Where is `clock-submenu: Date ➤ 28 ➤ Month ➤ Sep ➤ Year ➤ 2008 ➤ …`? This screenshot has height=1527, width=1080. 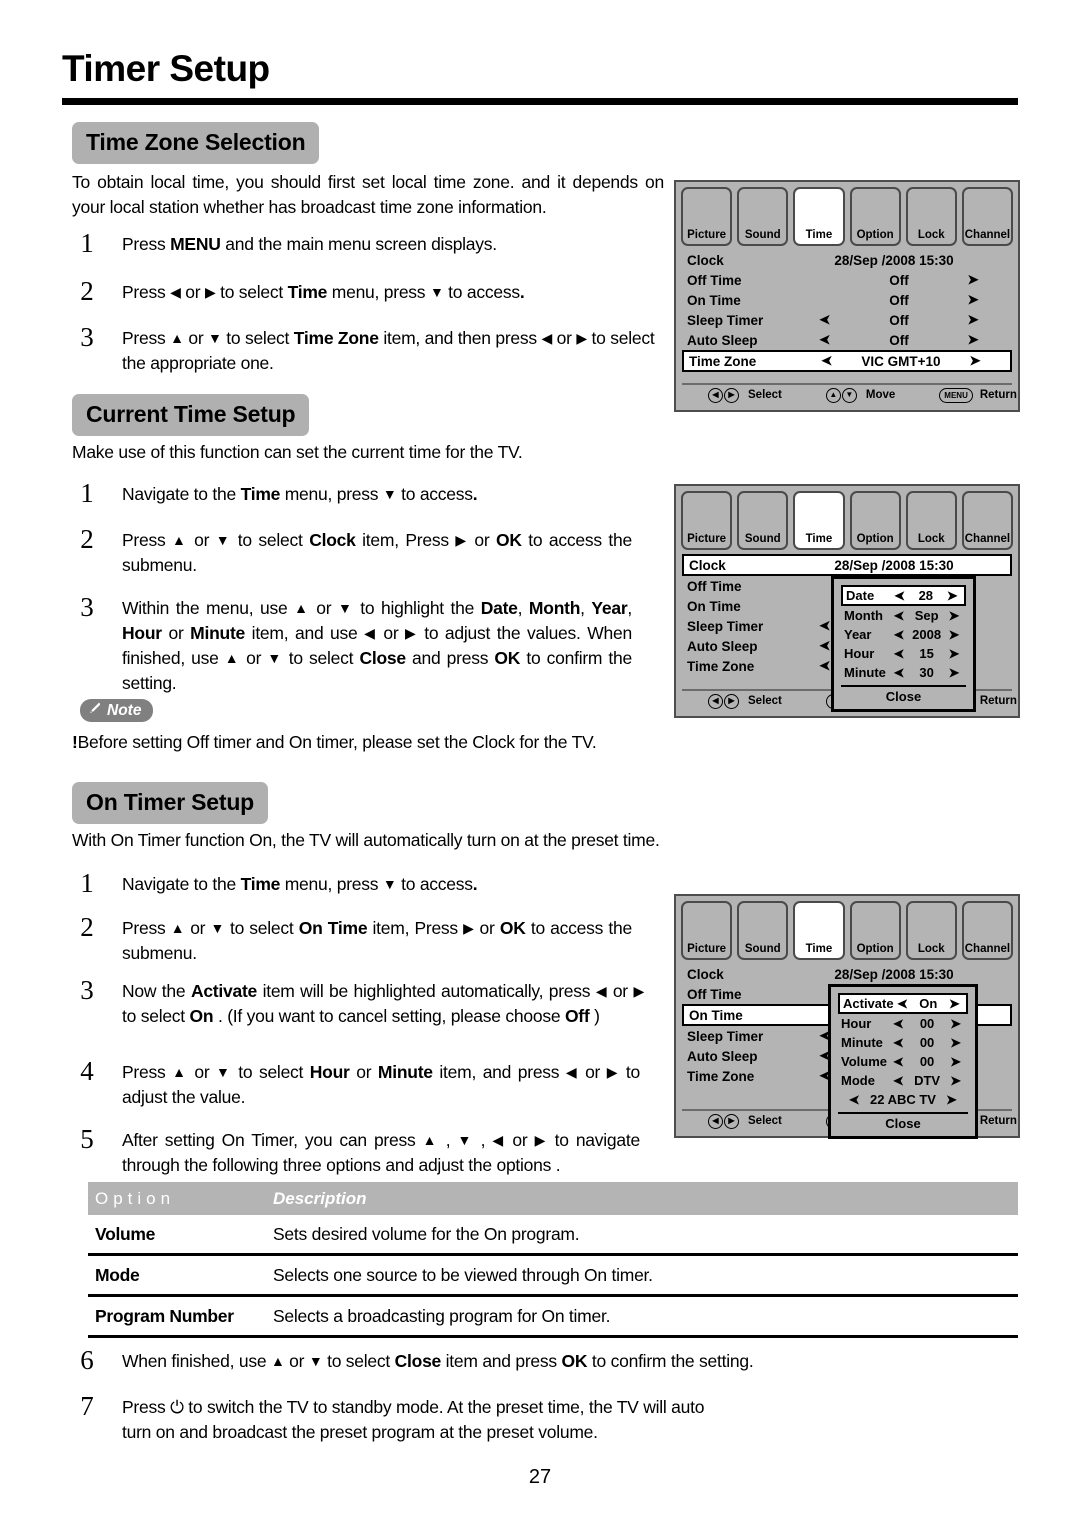
clock-submenu: Date ➤ 28 ➤ Month ➤ Sep ➤ Year ➤ 2008 ➤ … is located at coordinates (903, 644).